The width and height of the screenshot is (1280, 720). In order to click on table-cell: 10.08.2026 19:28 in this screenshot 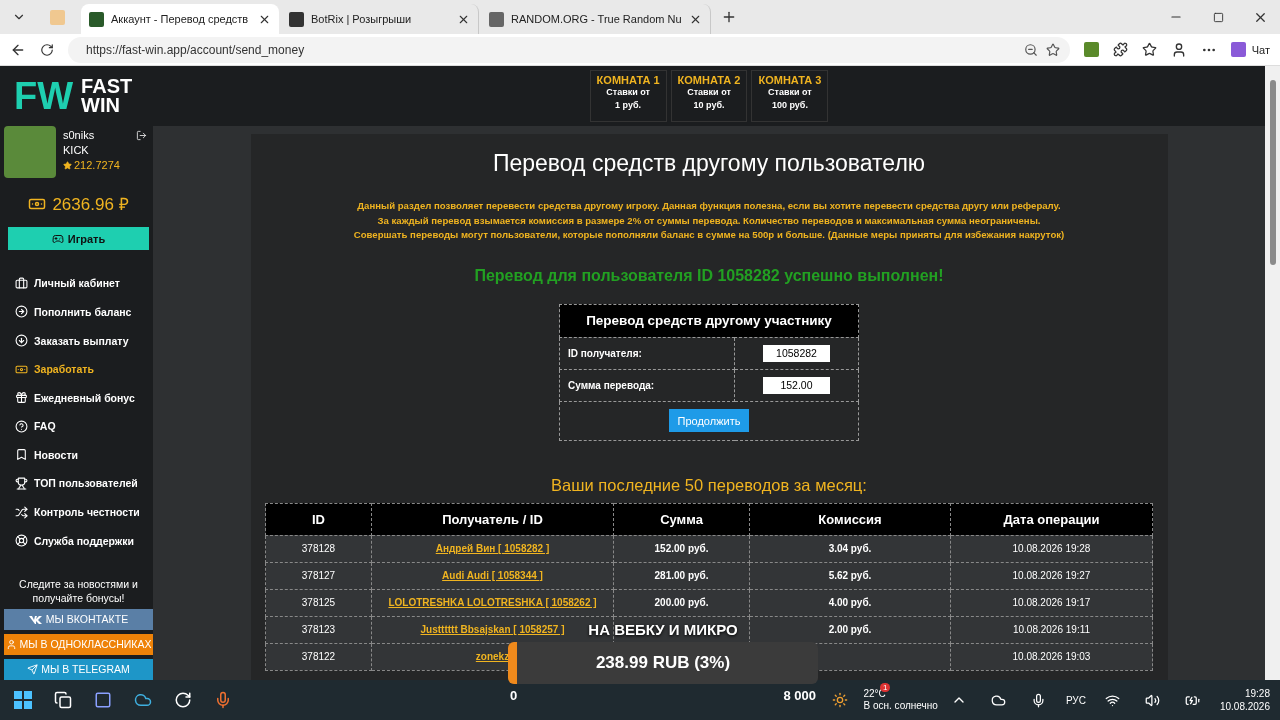, I will do `click(1051, 548)`.